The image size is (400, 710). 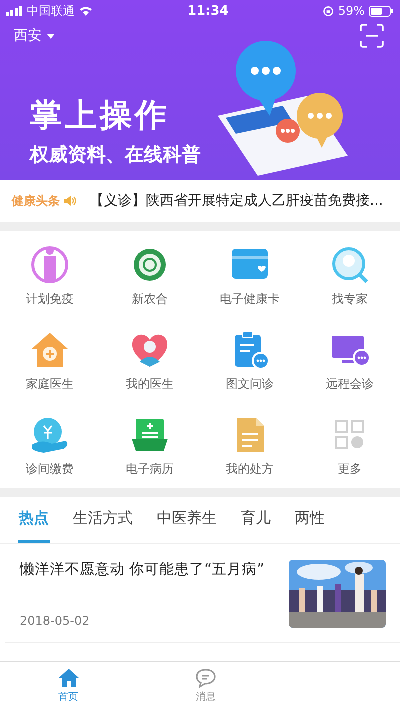 What do you see at coordinates (69, 678) in the screenshot?
I see `home-icon` at bounding box center [69, 678].